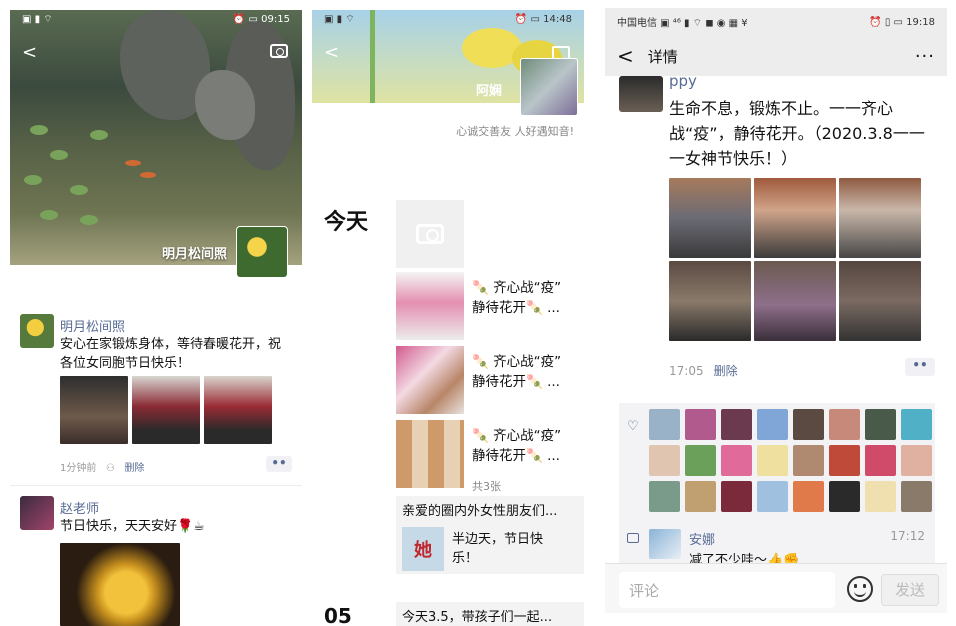 This screenshot has width=956, height=626. Describe the element at coordinates (423, 549) in the screenshot. I see `share-thumbnail: 她` at that location.